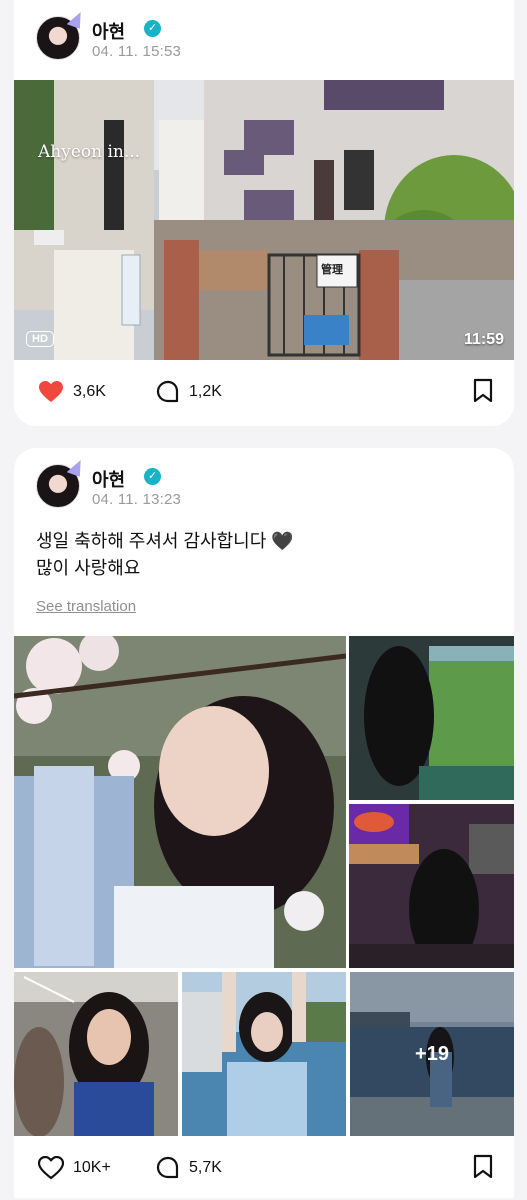 The width and height of the screenshot is (527, 1200). What do you see at coordinates (205, 1167) in the screenshot?
I see `comment-count: 5,7K` at bounding box center [205, 1167].